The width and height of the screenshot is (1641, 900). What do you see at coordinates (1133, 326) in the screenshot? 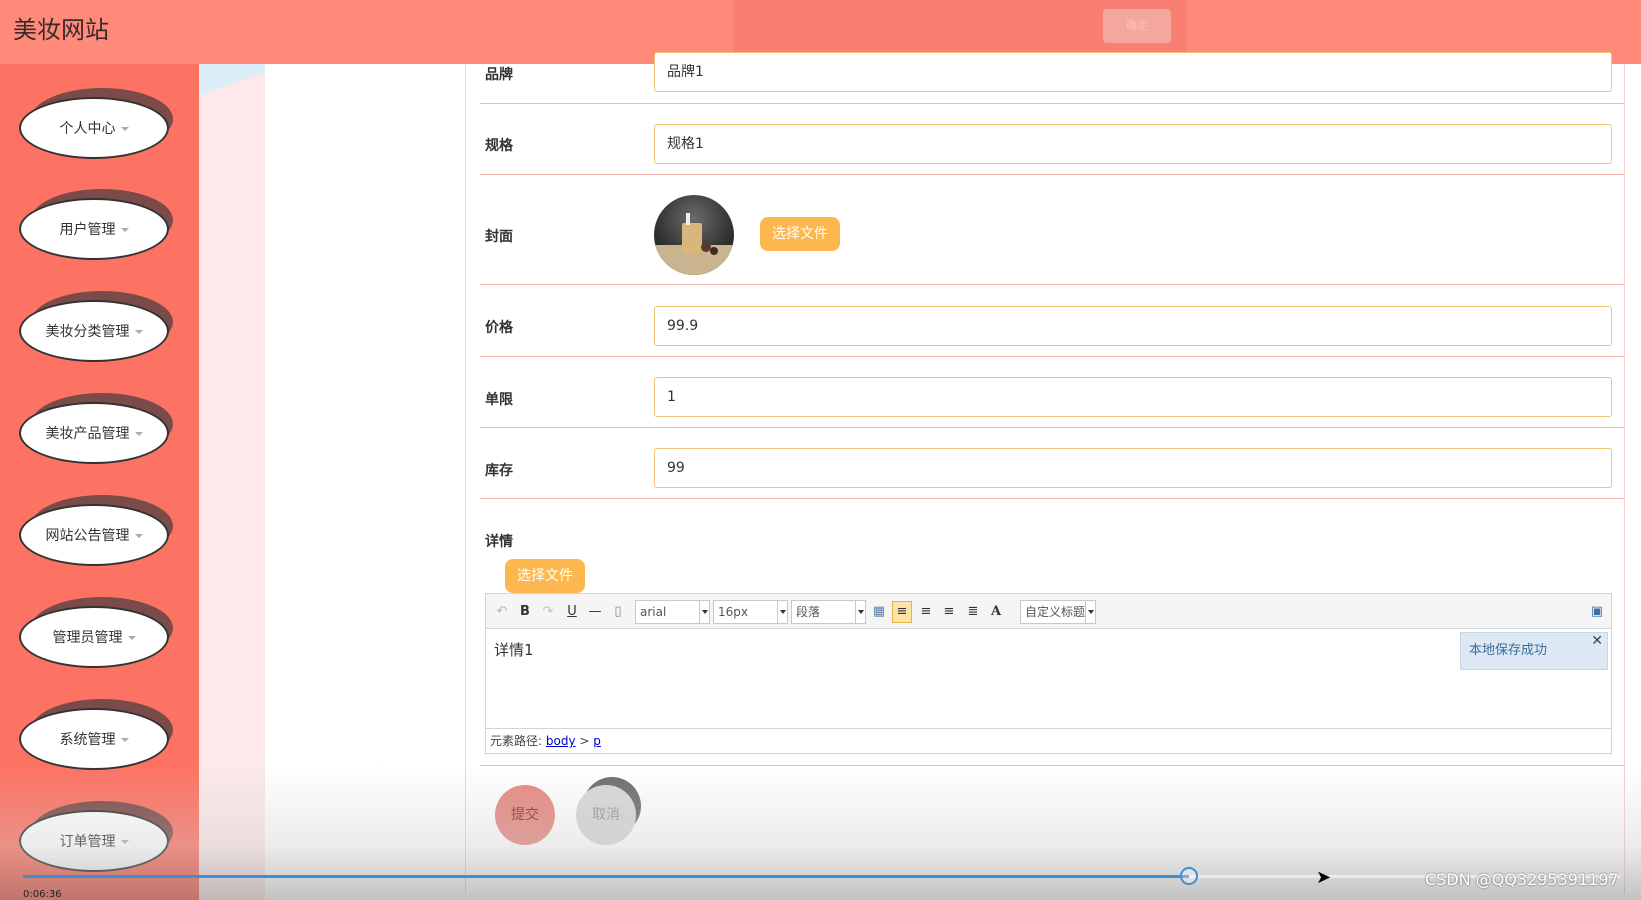
I see `price-input: 99.9` at bounding box center [1133, 326].